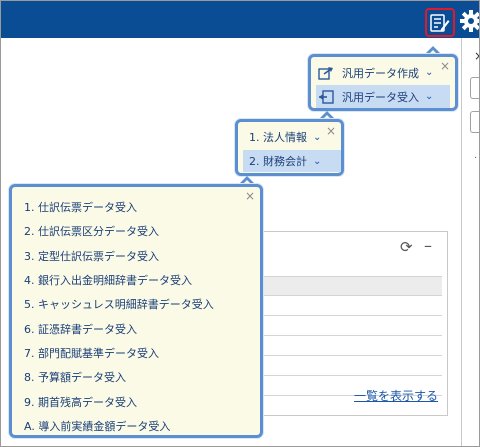 The height and width of the screenshot is (447, 480). I want to click on import-icon, so click(326, 96).